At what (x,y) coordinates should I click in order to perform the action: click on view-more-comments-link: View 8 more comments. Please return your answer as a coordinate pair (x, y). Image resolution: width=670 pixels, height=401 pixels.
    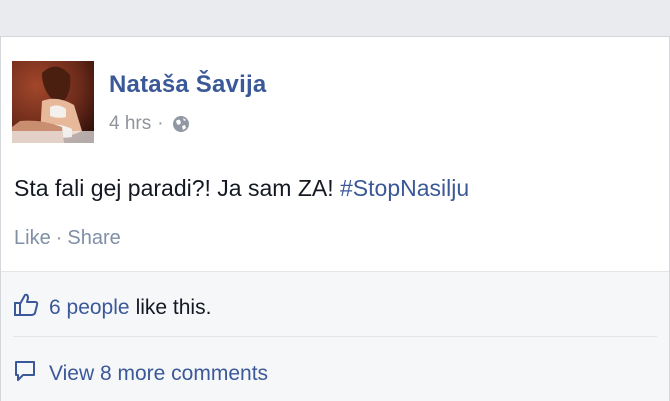
    Looking at the image, I should click on (158, 374).